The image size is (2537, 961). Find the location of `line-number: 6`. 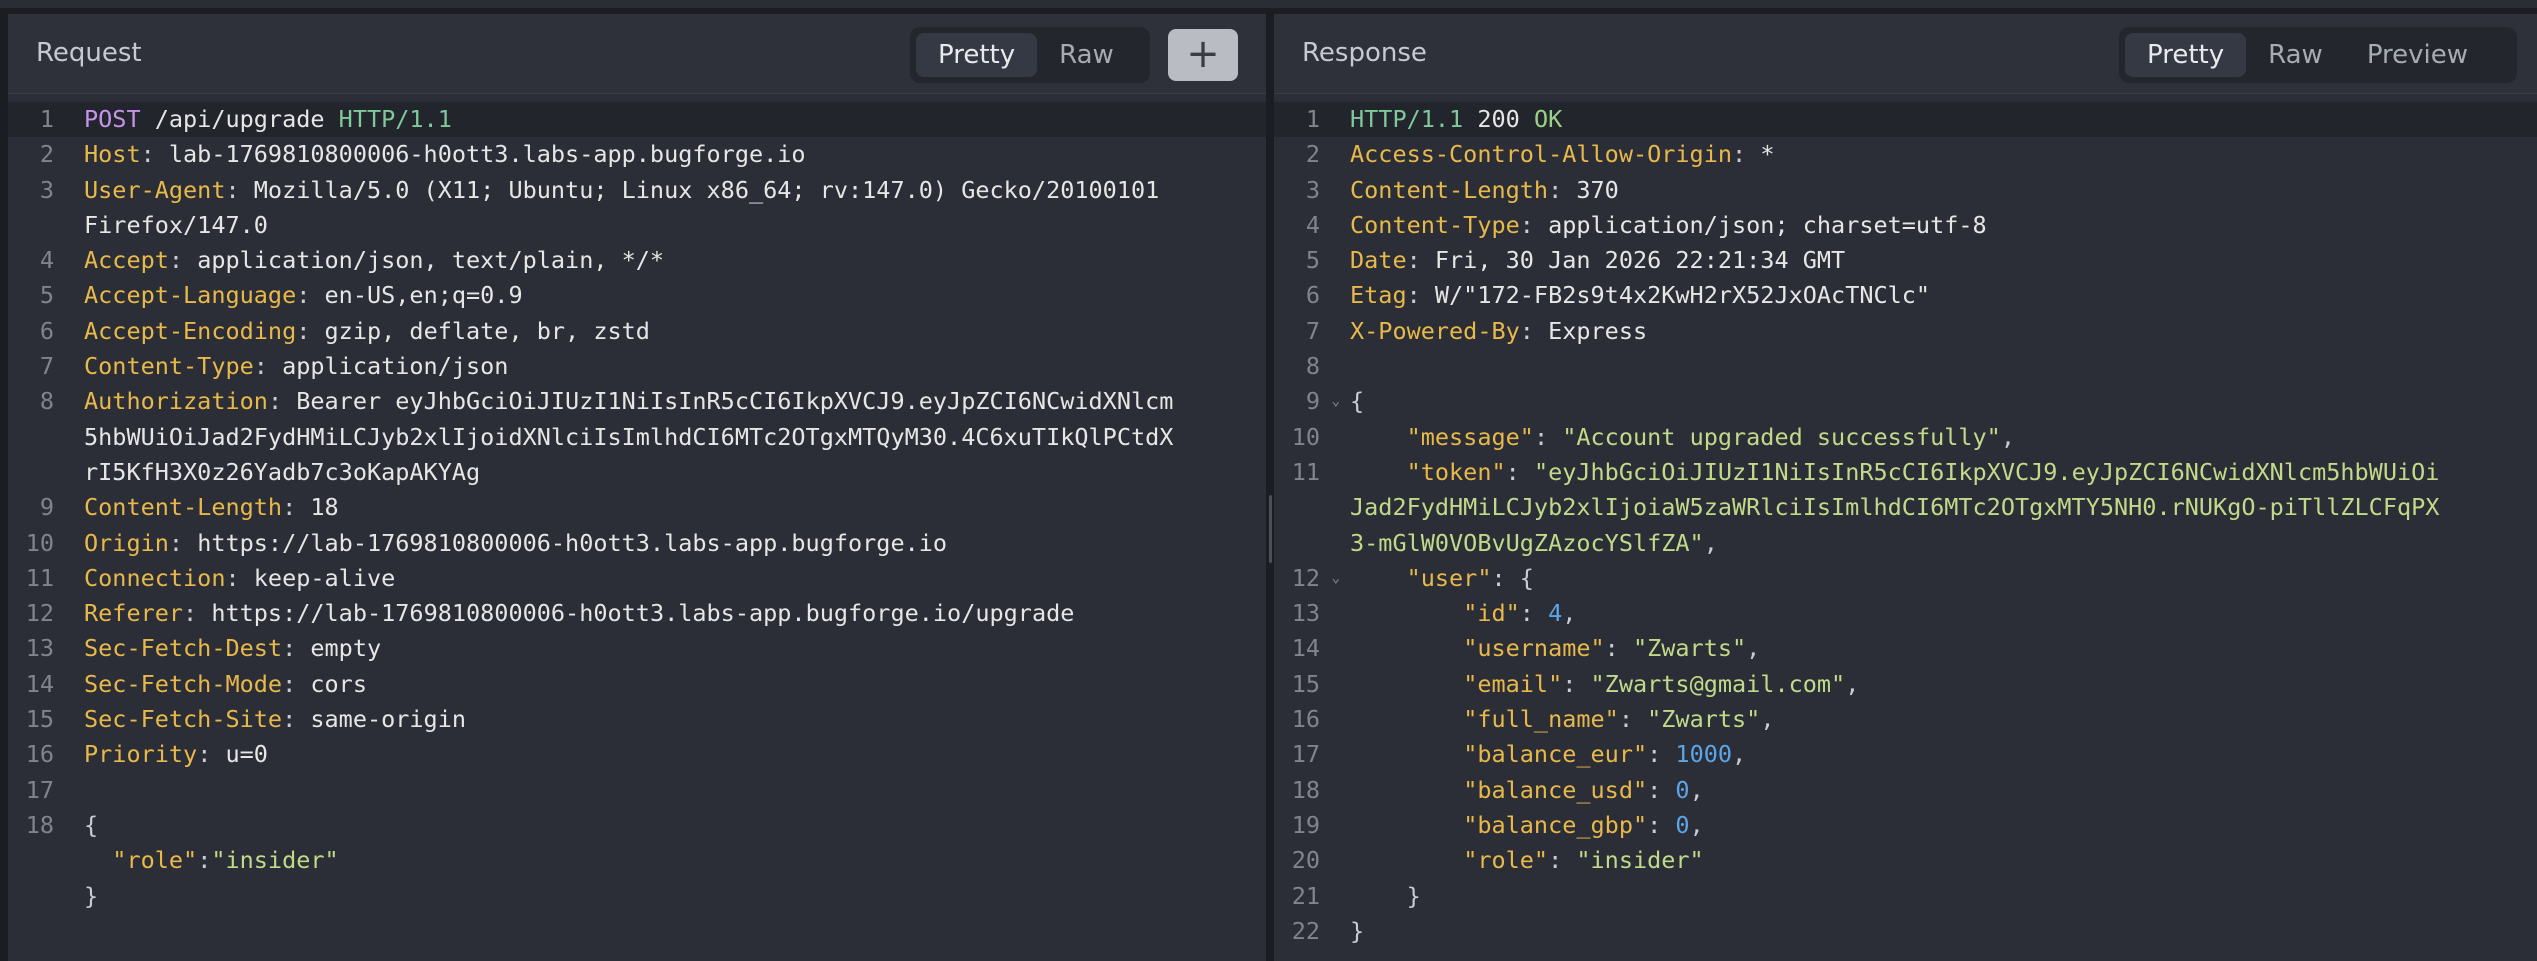

line-number: 6 is located at coordinates (46, 330).